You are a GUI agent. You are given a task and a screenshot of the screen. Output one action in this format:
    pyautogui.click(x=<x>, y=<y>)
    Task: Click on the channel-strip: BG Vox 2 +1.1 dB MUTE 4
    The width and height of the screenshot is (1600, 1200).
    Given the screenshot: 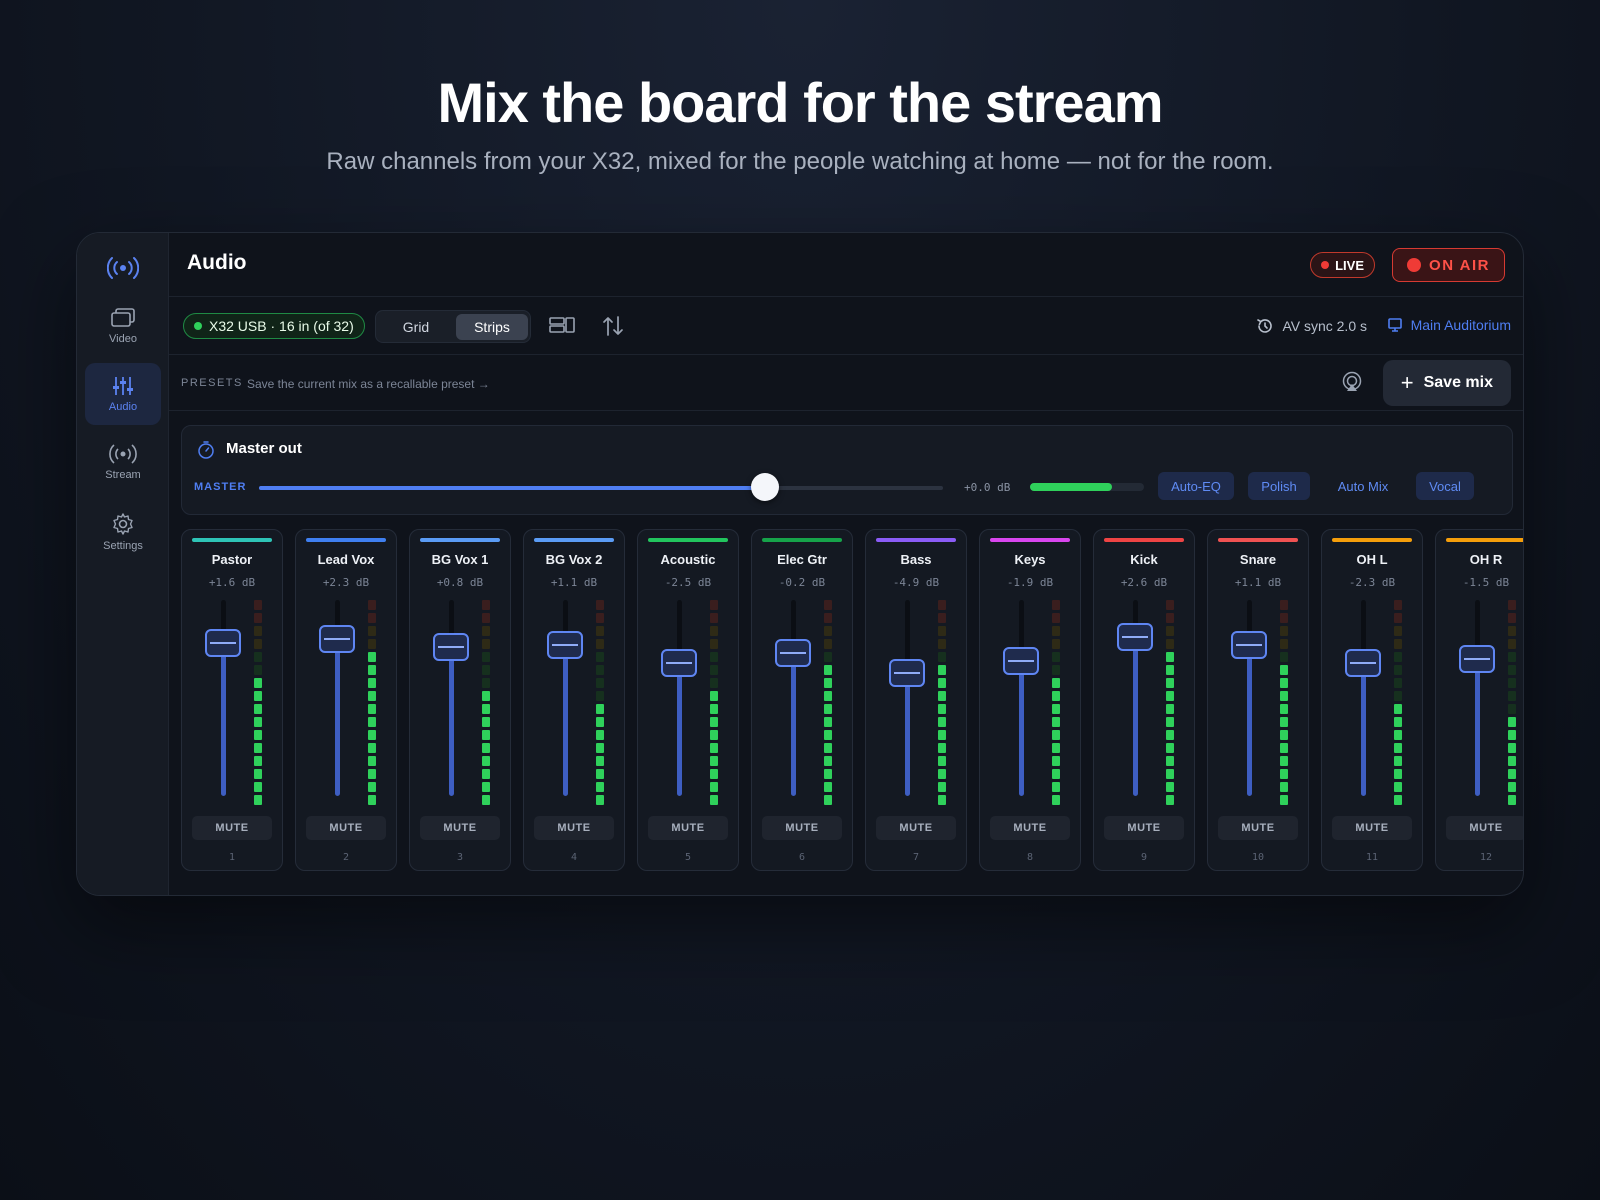 What is the action you would take?
    pyautogui.click(x=574, y=700)
    